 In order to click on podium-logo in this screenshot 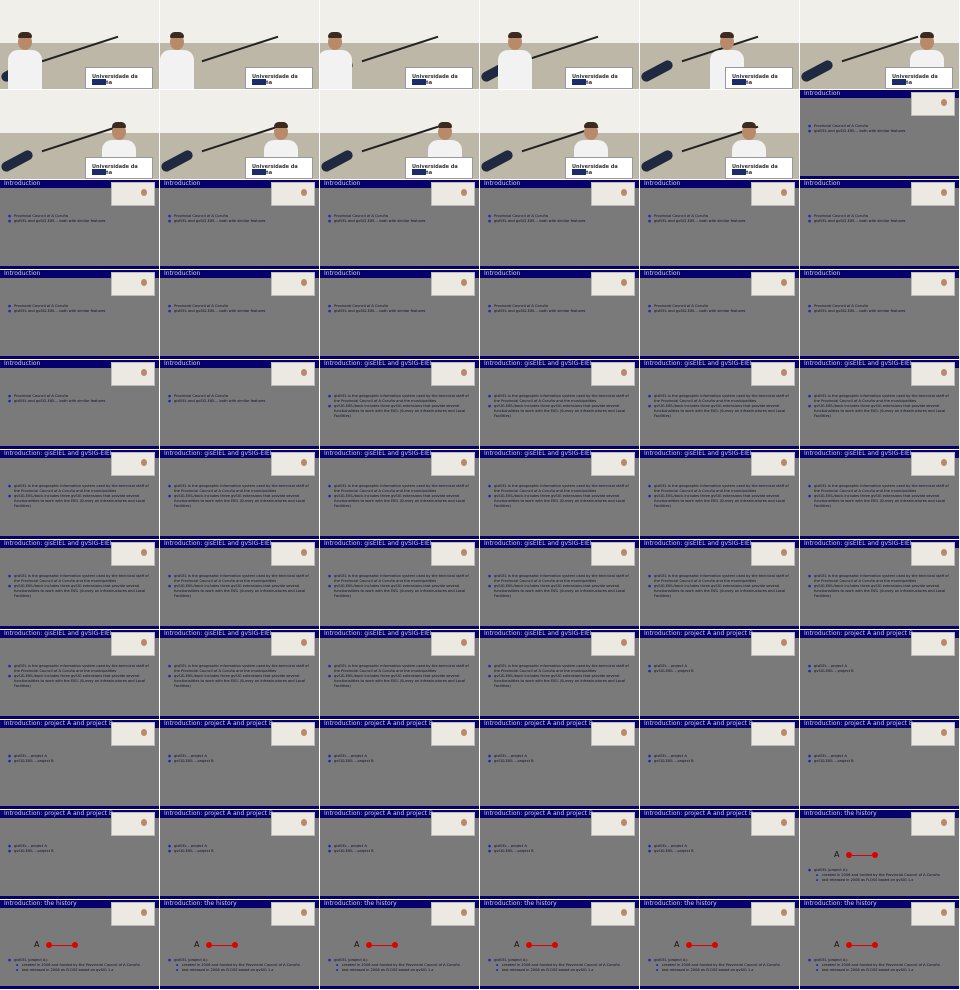, I will do `click(419, 172)`.